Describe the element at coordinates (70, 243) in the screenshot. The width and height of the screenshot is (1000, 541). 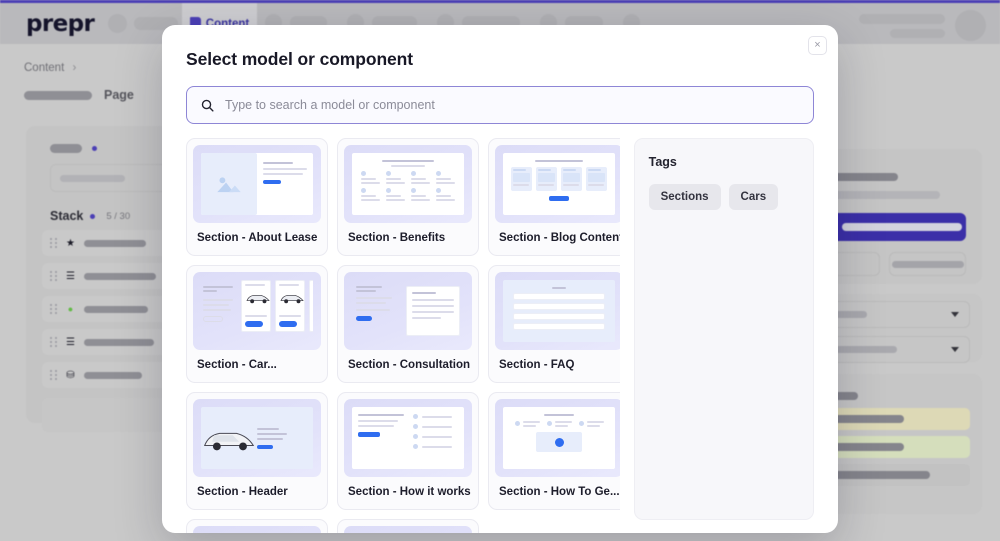
I see `star-icon: ★` at that location.